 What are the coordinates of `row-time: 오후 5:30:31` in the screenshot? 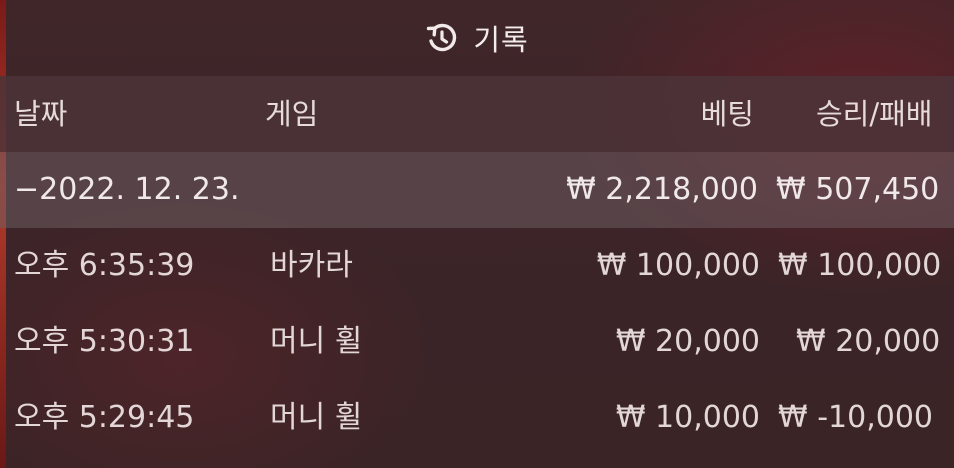 It's located at (104, 341).